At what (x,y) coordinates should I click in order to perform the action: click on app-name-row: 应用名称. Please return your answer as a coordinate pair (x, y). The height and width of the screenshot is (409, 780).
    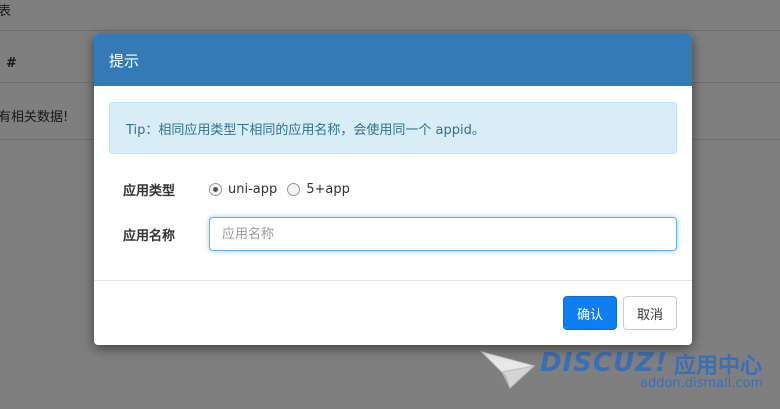
    Looking at the image, I should click on (393, 234).